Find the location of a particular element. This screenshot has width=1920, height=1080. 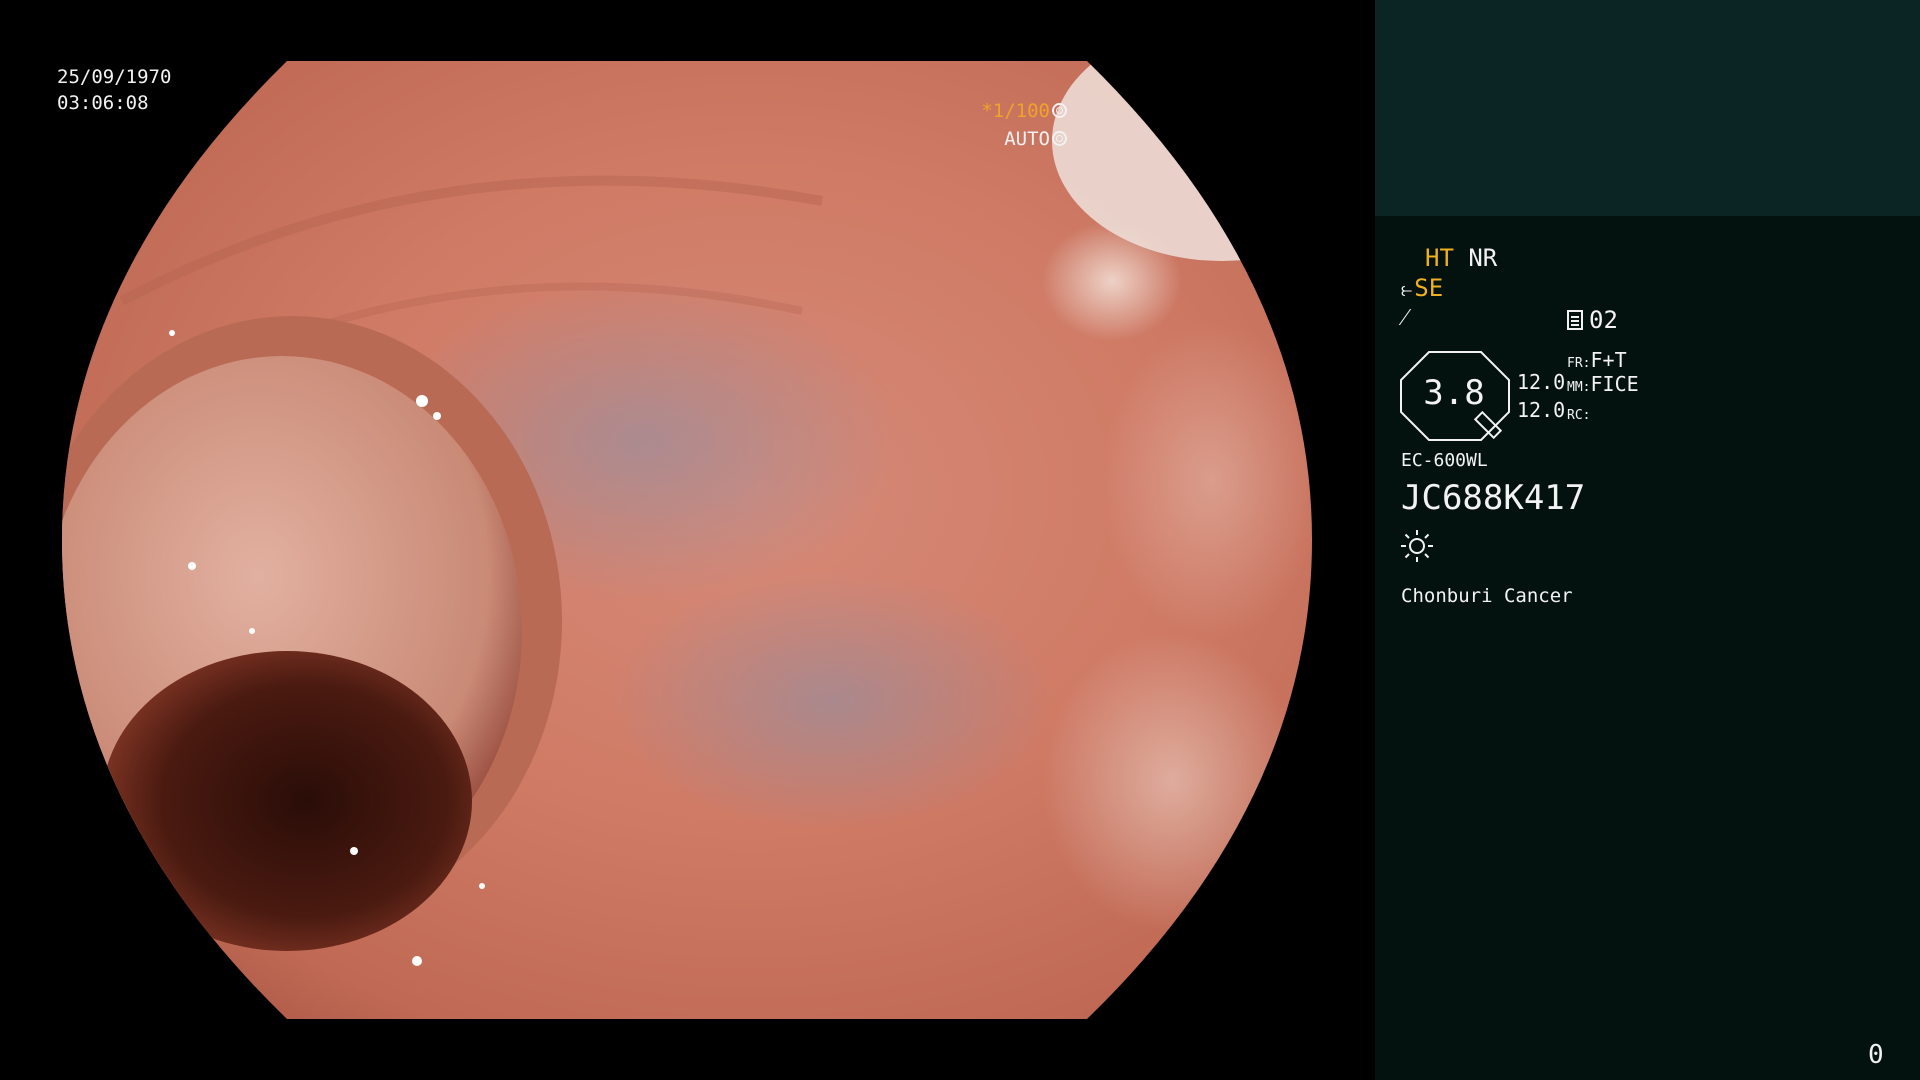

mm-row: MM:FICE is located at coordinates (1603, 386).